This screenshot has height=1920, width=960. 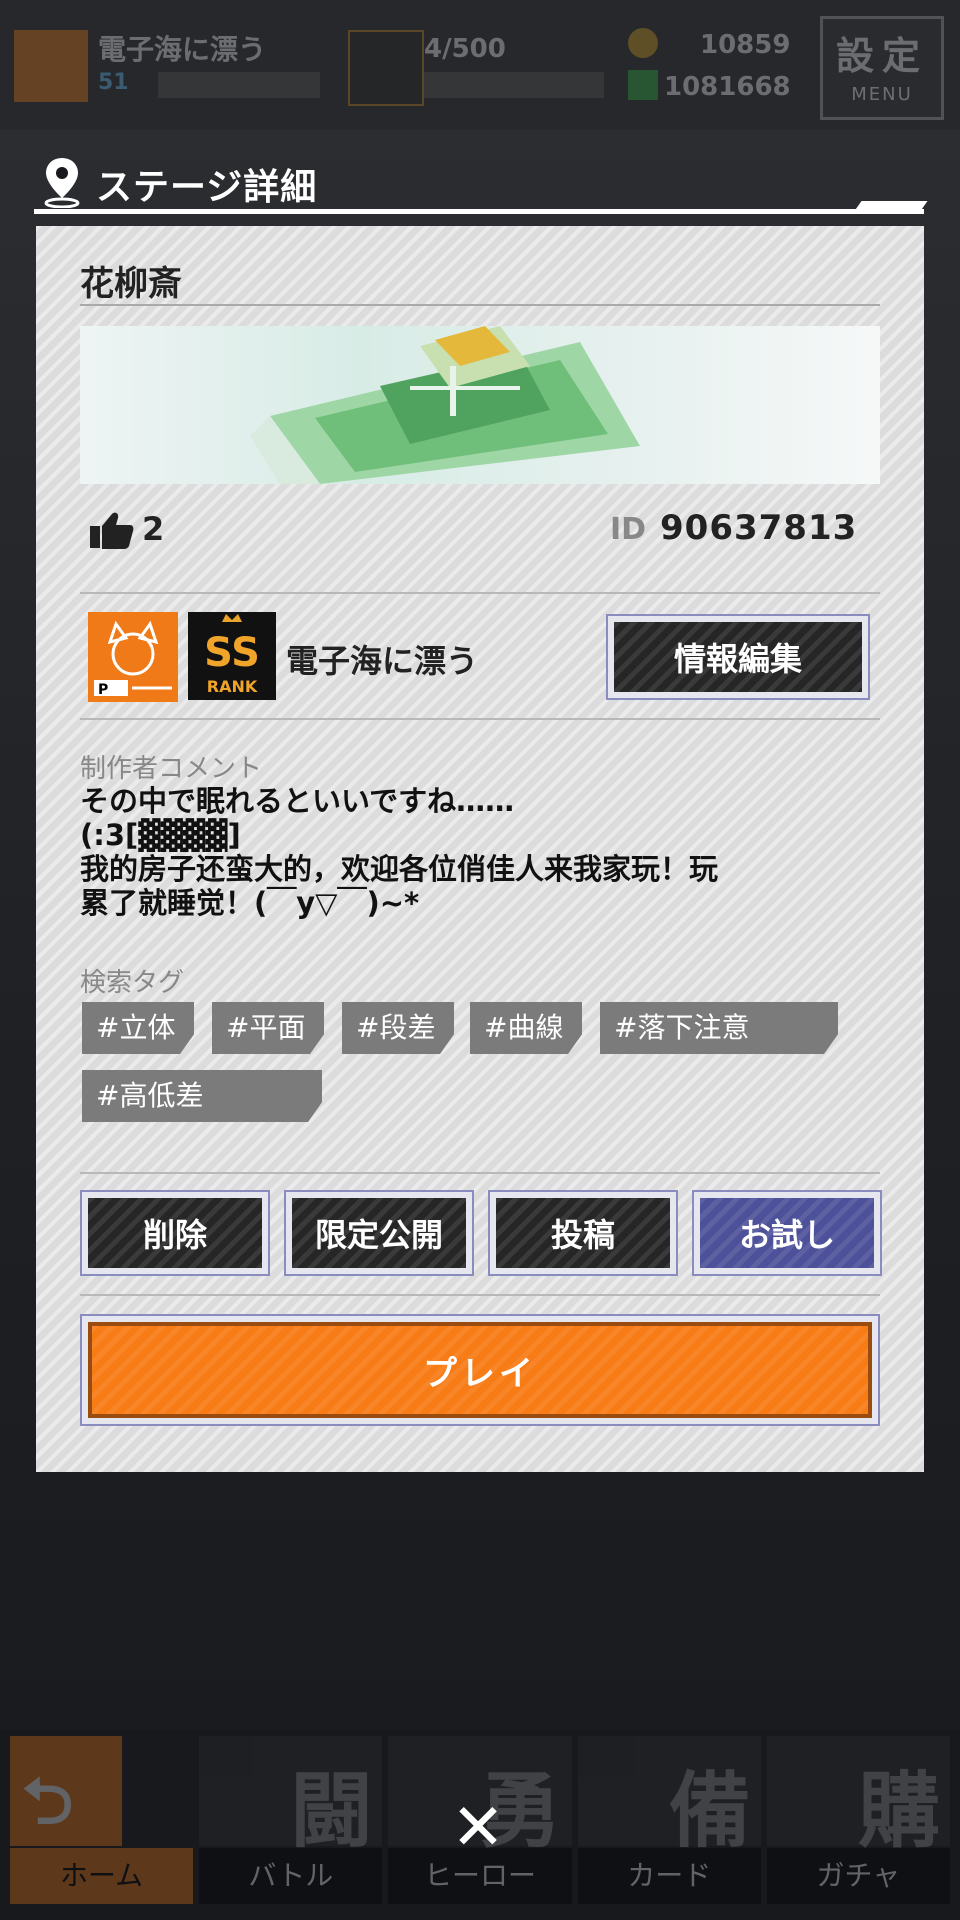 I want to click on modal-header: ステージ詳細, so click(x=479, y=182).